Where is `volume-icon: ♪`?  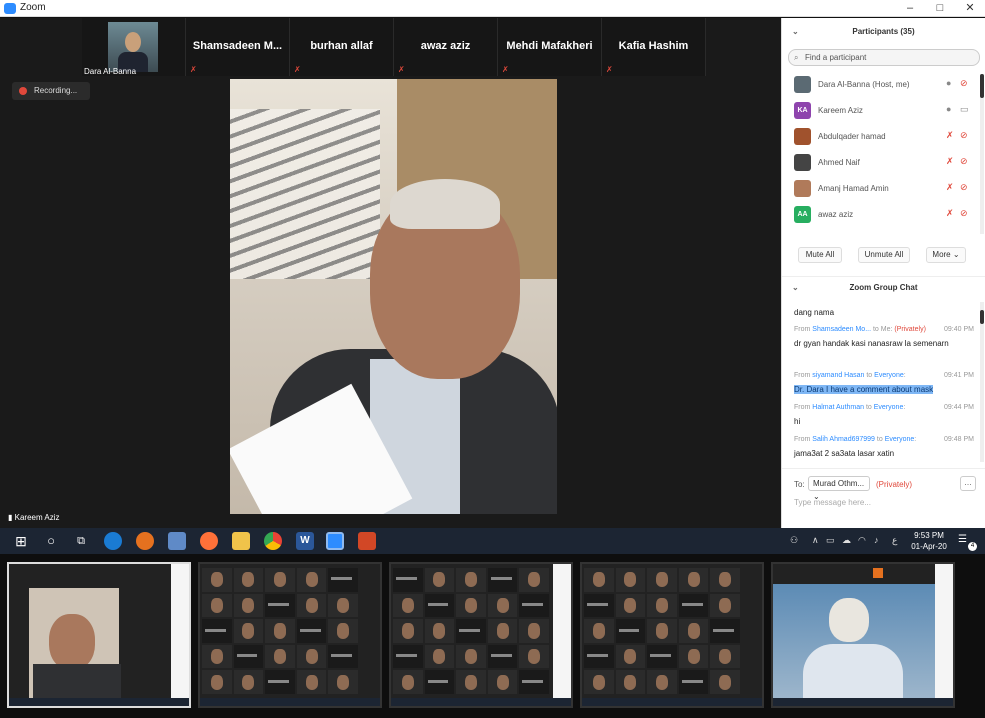
volume-icon: ♪ is located at coordinates (876, 540).